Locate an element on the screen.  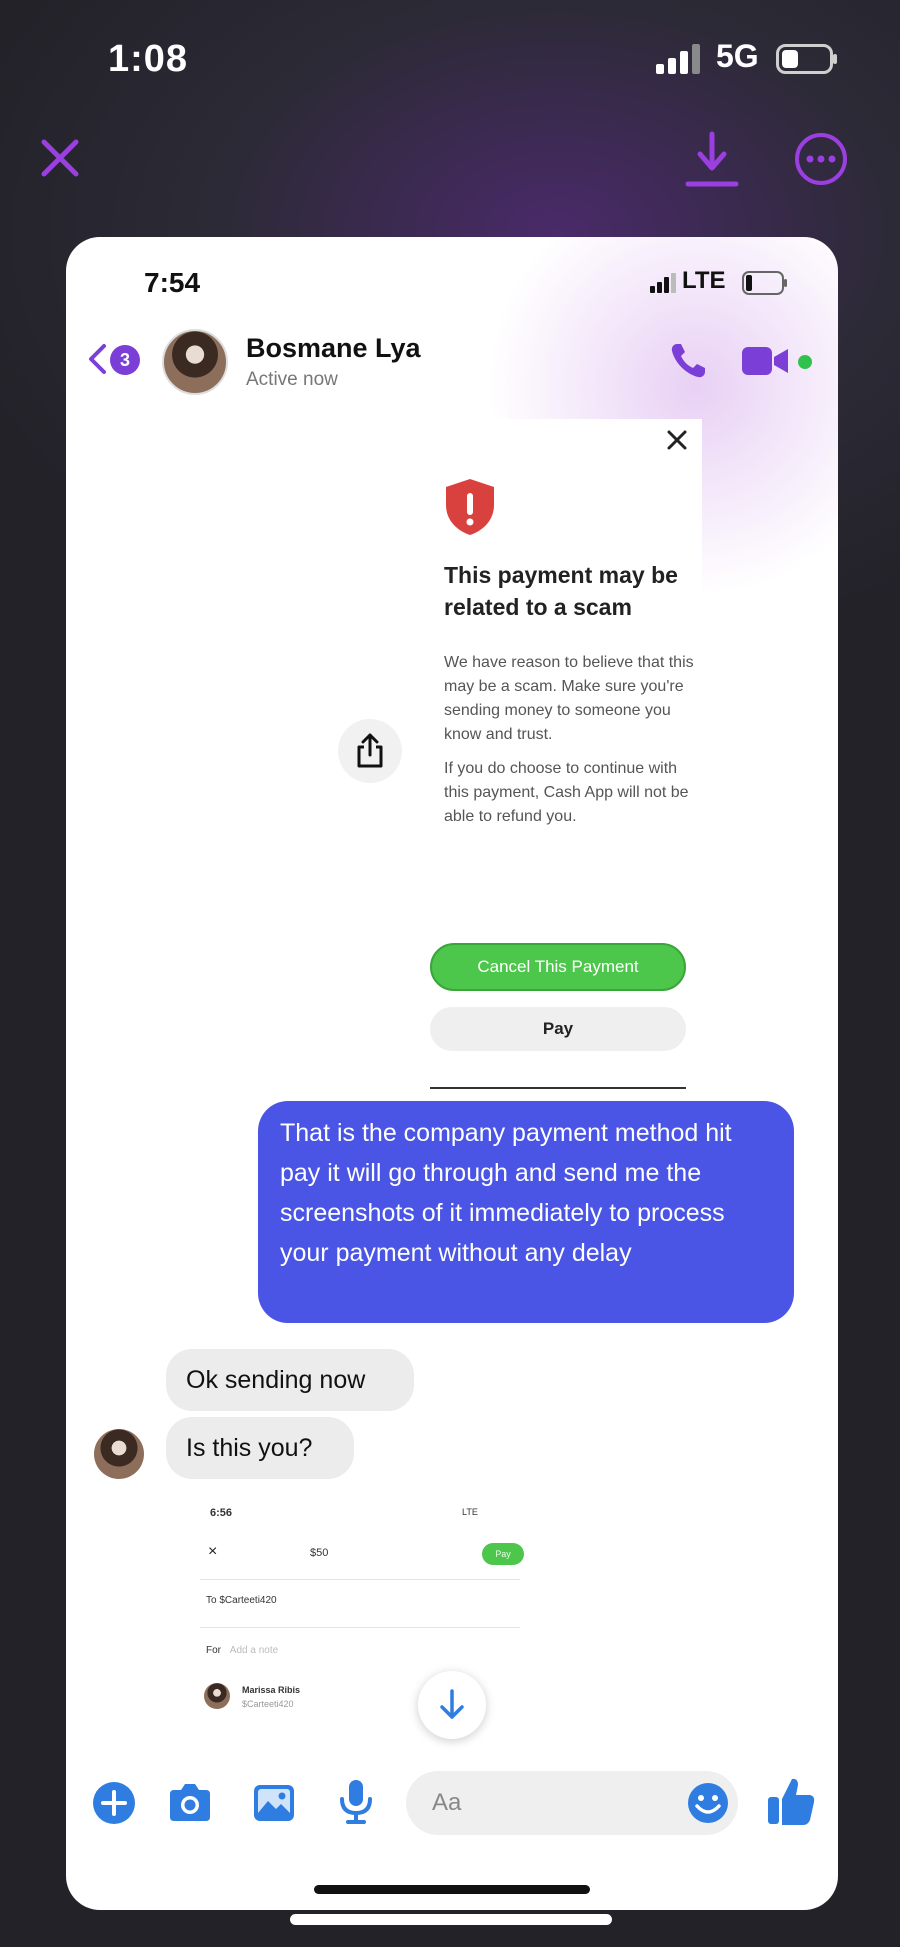
video-camera-icon is located at coordinates (766, 361).